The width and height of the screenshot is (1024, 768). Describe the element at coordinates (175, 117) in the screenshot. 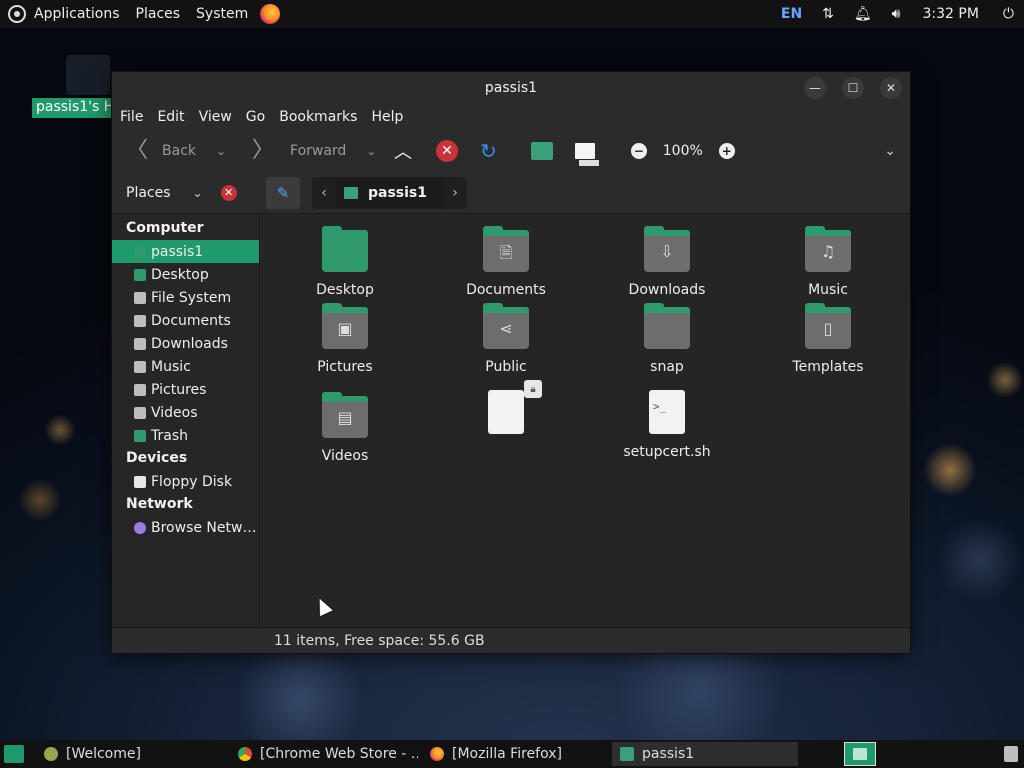

I see `menu-edit: Edit` at that location.